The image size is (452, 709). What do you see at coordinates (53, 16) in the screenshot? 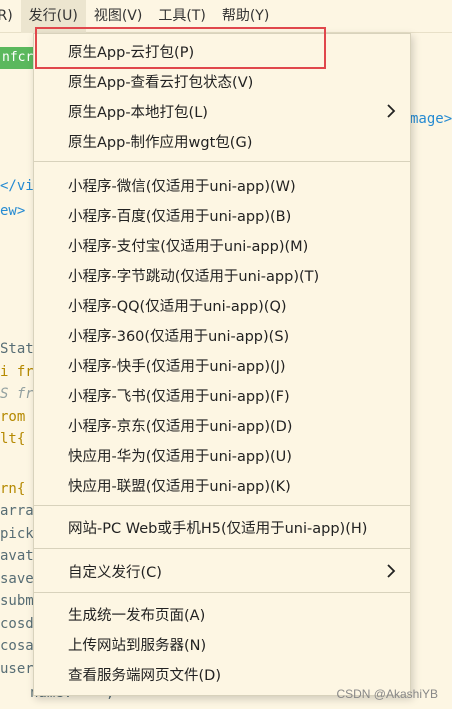
I see `menu-publish: 发行(U)` at bounding box center [53, 16].